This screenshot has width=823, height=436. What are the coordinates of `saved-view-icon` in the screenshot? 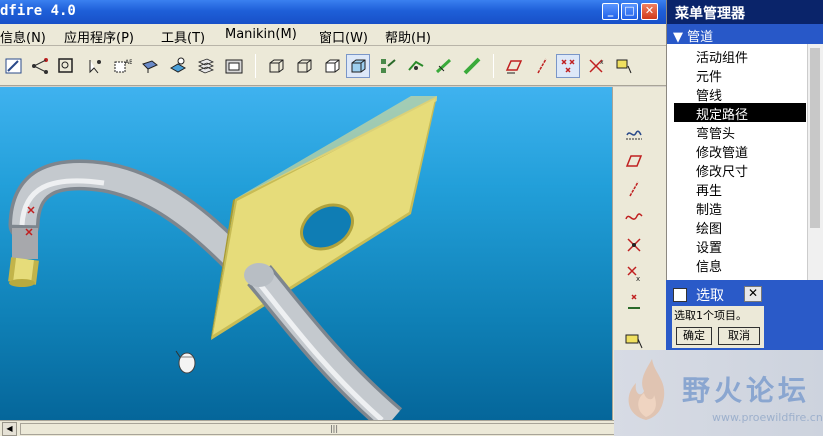 It's located at (234, 66).